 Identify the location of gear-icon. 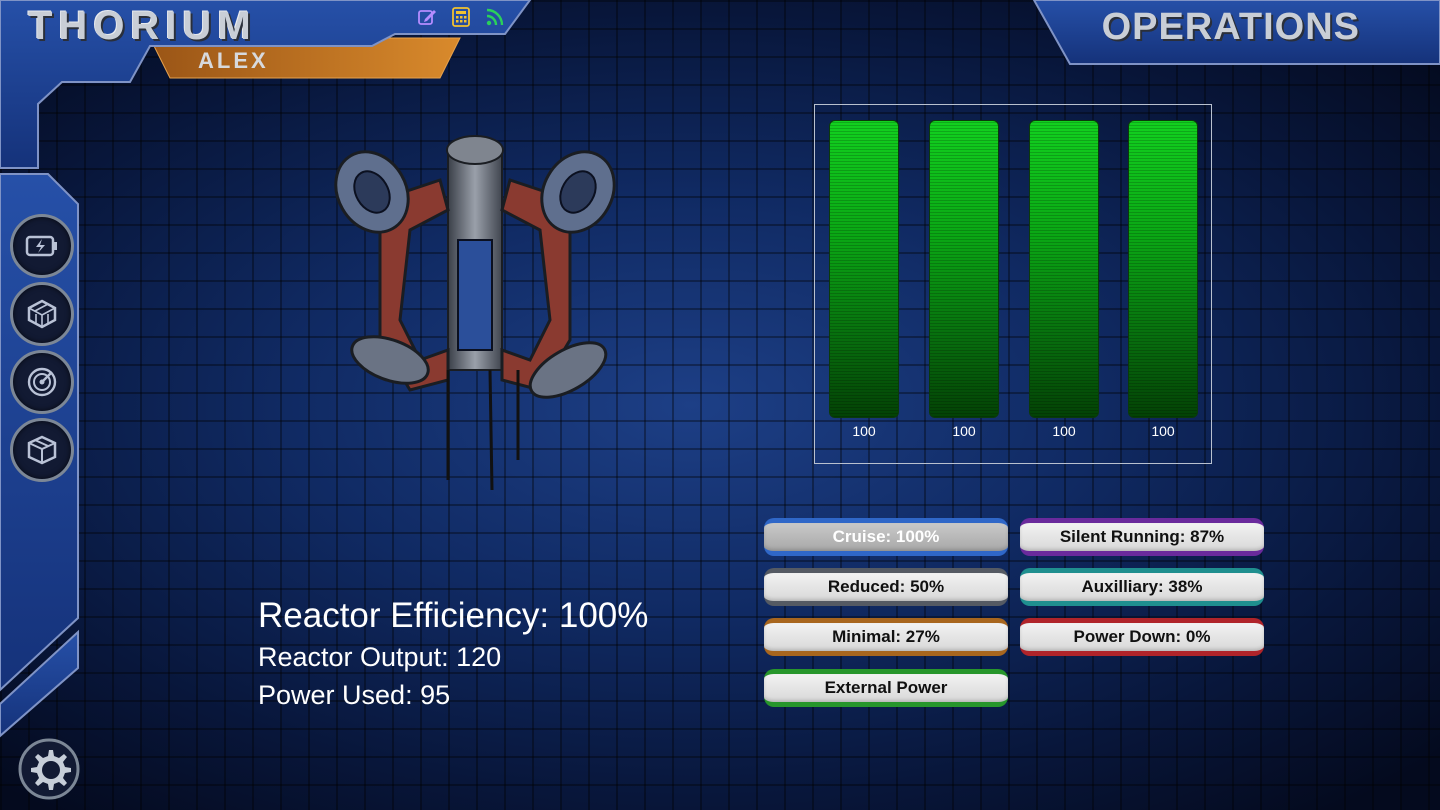
(49, 769).